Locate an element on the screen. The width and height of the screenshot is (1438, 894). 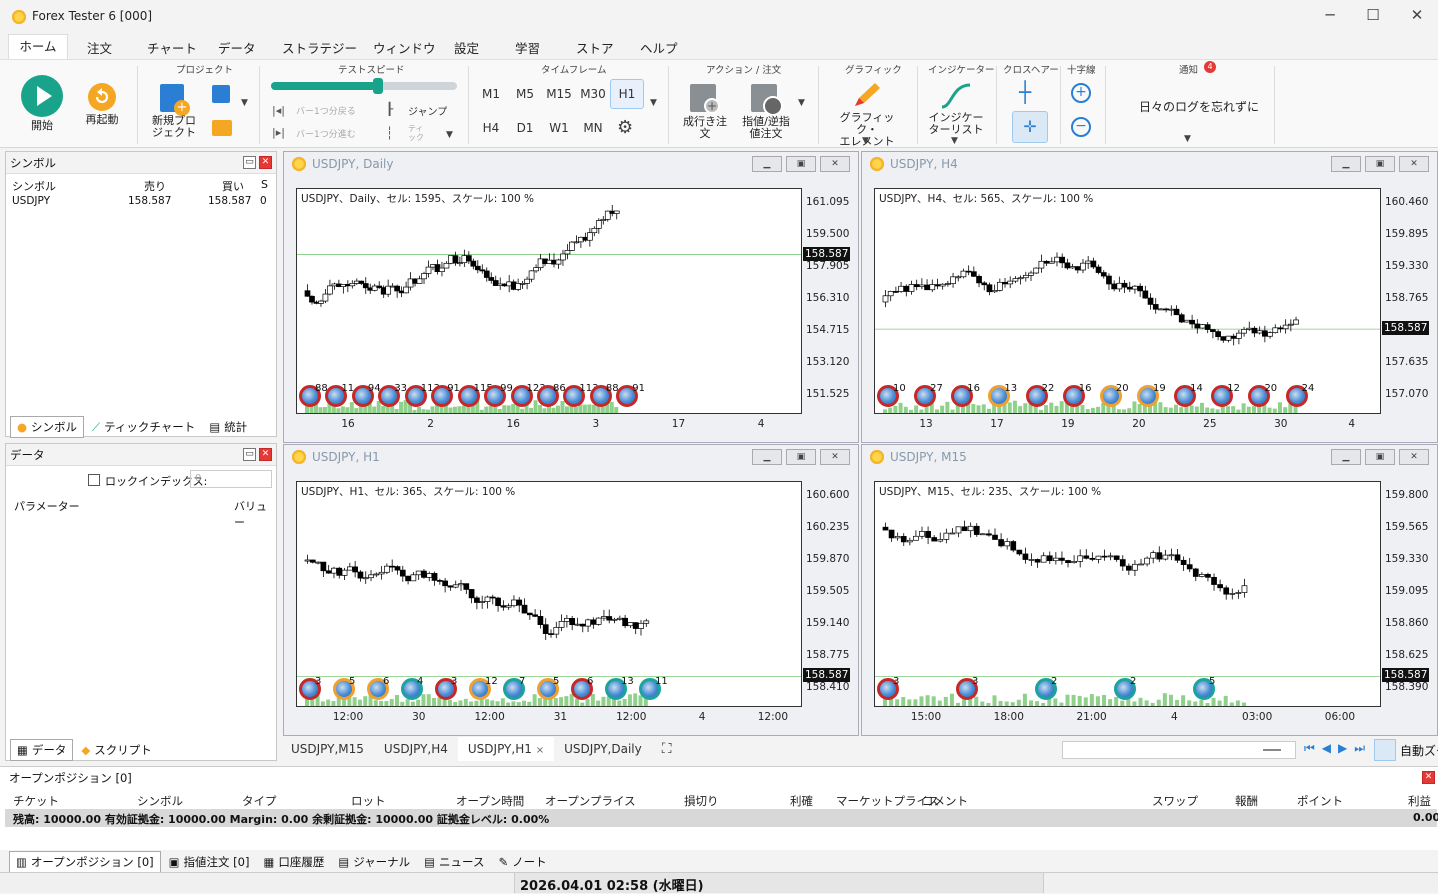
tab-news: ▤ ニュース is located at coordinates (454, 862).